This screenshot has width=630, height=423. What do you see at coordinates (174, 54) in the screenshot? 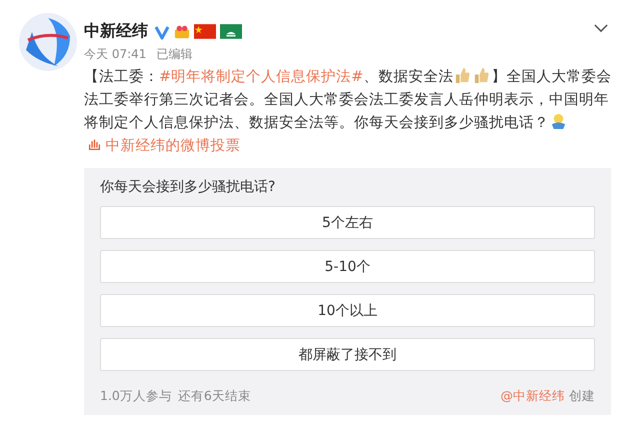
I see `edited-label: 已编辑` at bounding box center [174, 54].